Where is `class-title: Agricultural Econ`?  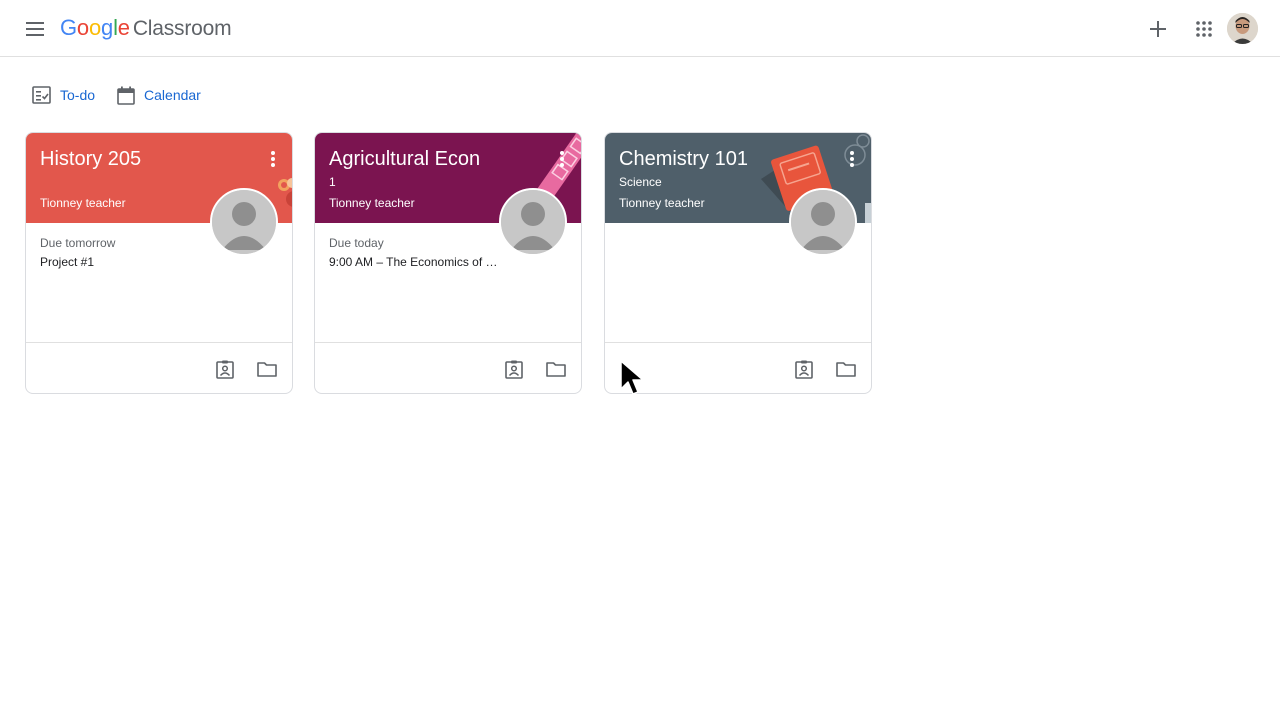 class-title: Agricultural Econ is located at coordinates (404, 159).